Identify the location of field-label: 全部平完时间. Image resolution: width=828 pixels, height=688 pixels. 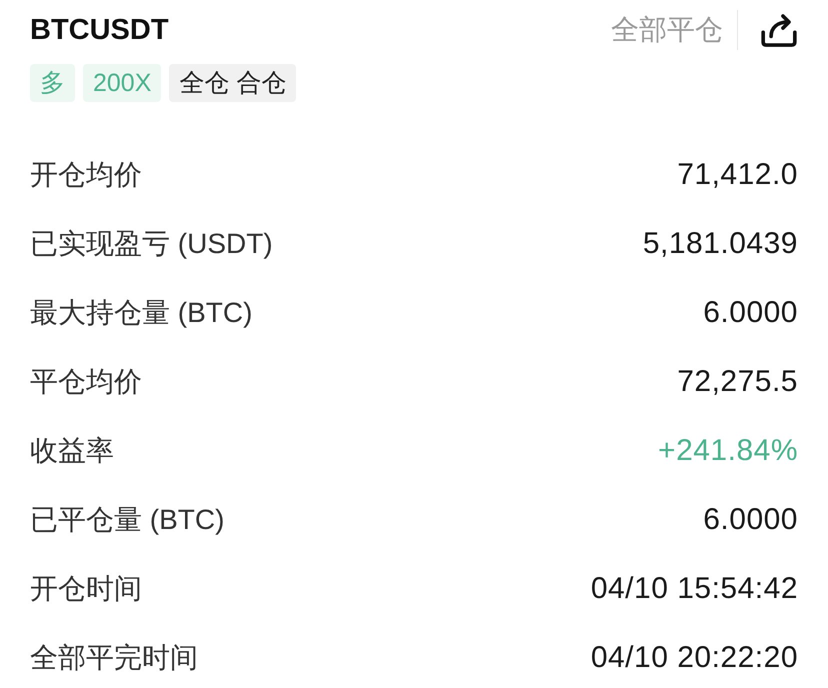
(114, 657).